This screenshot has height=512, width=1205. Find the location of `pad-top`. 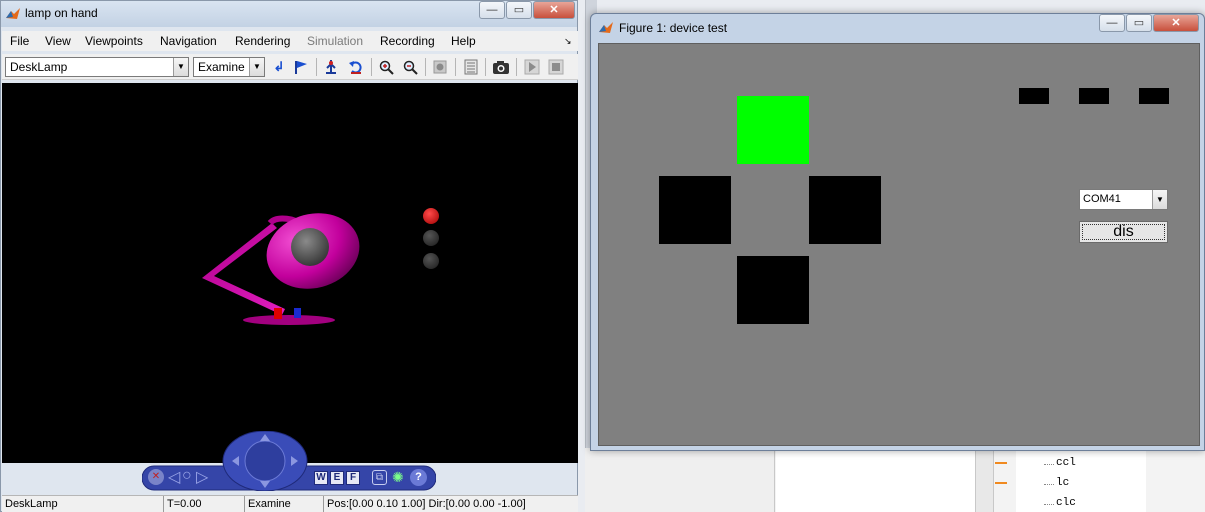

pad-top is located at coordinates (773, 130).